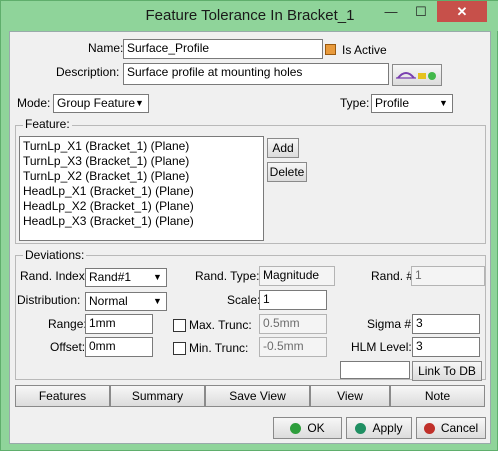 The image size is (498, 451). I want to click on rand-number-field: 1, so click(448, 276).